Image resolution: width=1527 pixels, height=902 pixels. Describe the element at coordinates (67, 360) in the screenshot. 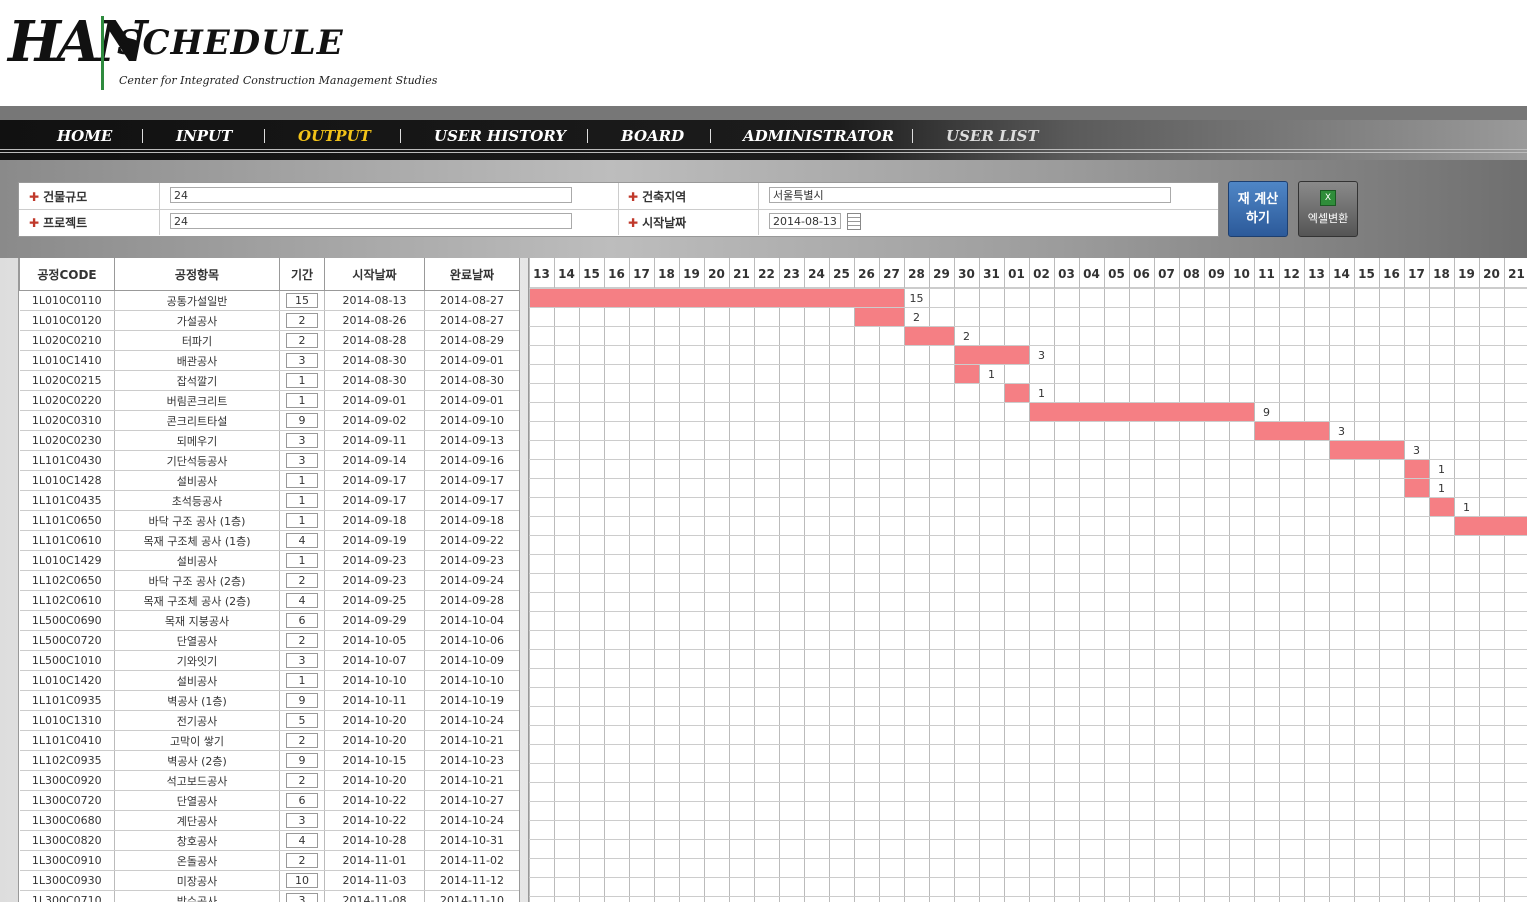

I see `task-code: 1L010C1410` at that location.